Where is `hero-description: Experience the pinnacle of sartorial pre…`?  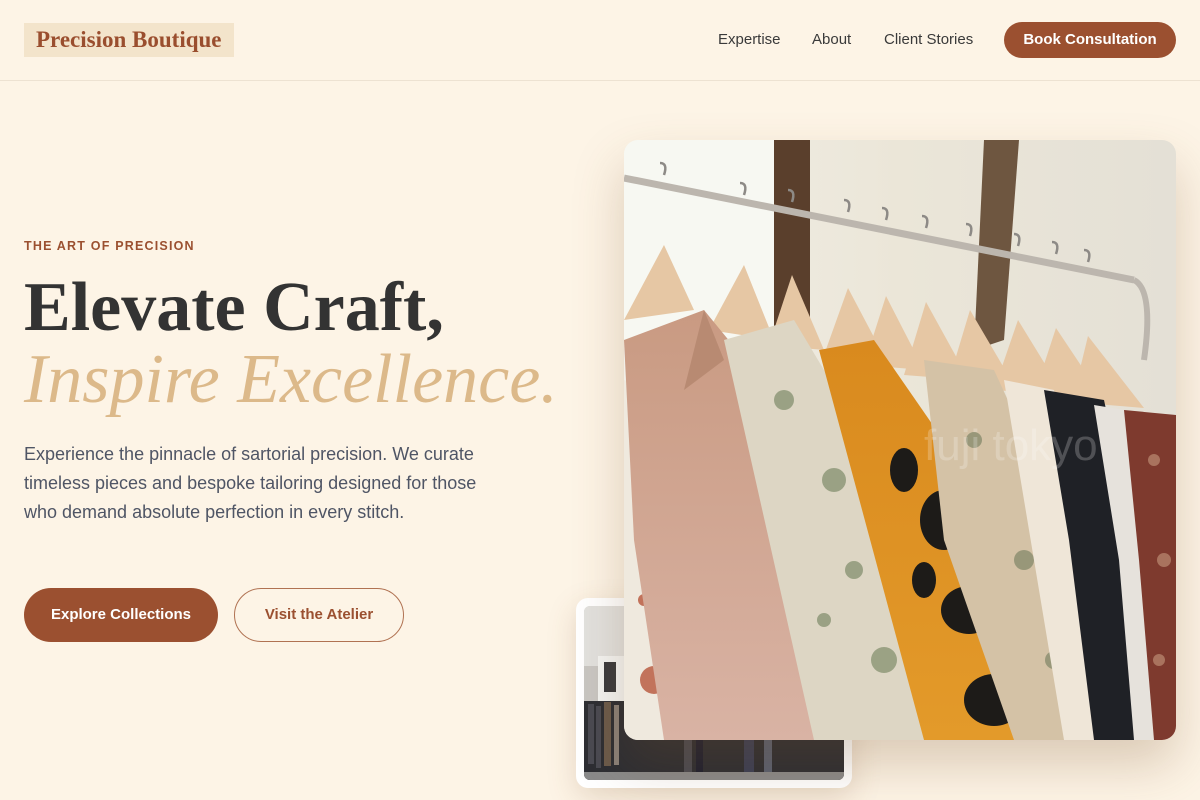 hero-description: Experience the pinnacle of sartorial pre… is located at coordinates (250, 483).